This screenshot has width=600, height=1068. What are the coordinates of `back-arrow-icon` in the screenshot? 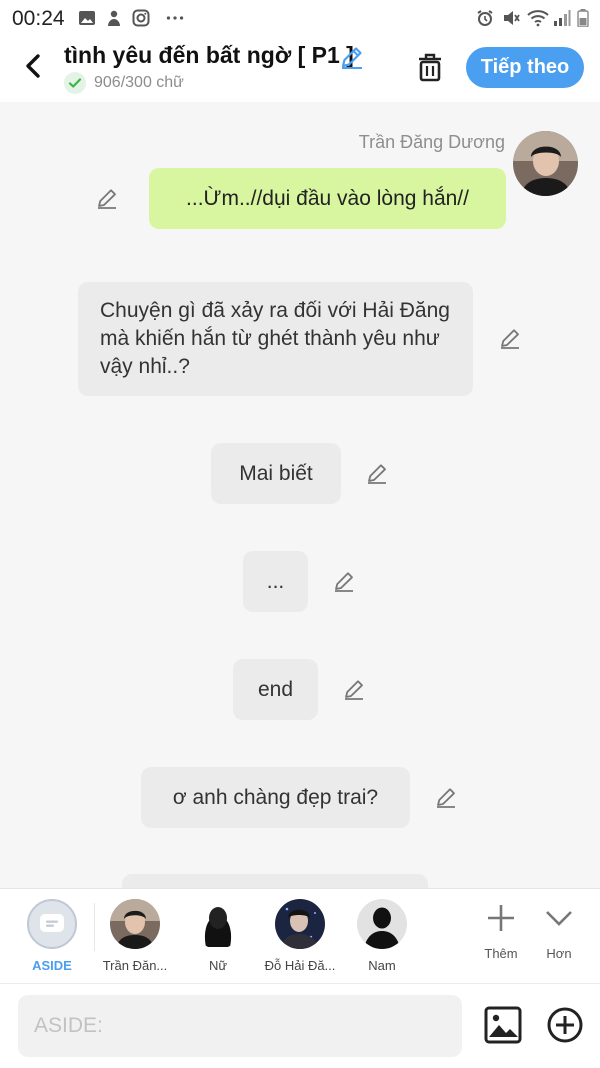 It's located at (34, 66).